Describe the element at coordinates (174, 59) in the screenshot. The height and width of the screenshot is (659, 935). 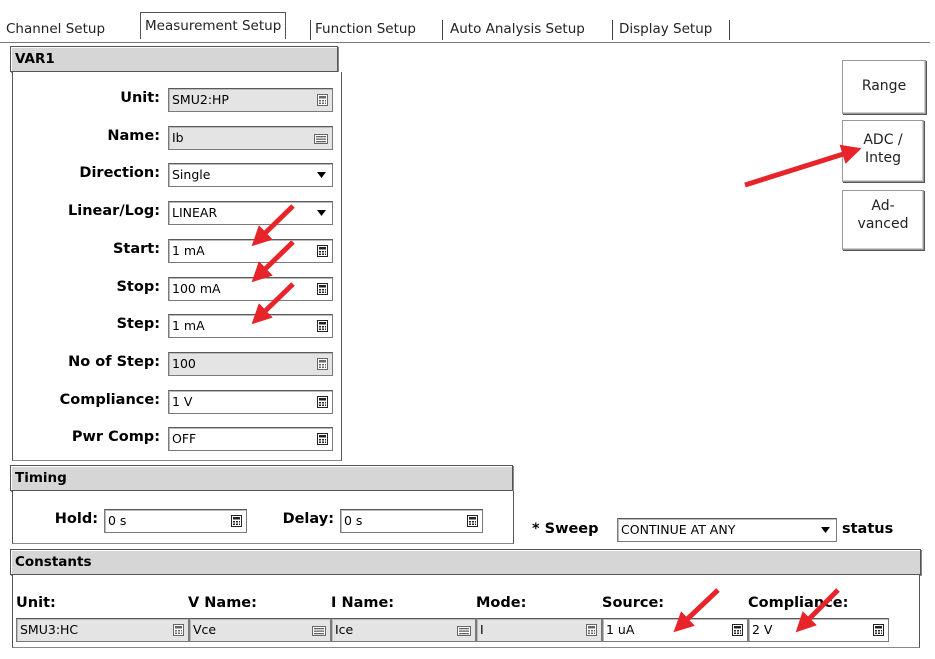
I see `var1-header: VAR1` at that location.